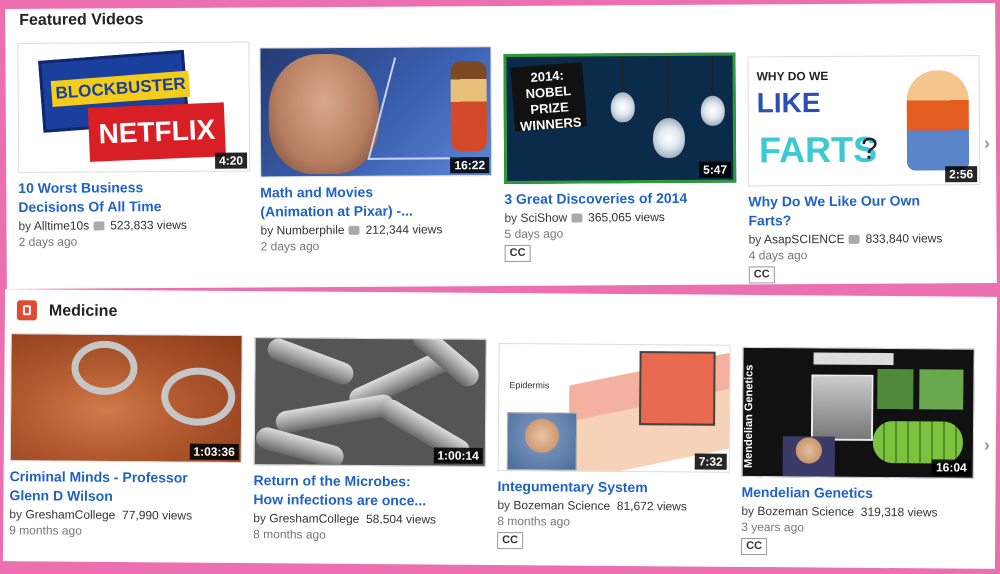 This screenshot has width=1000, height=574. I want to click on handcuffs-image, so click(104, 368).